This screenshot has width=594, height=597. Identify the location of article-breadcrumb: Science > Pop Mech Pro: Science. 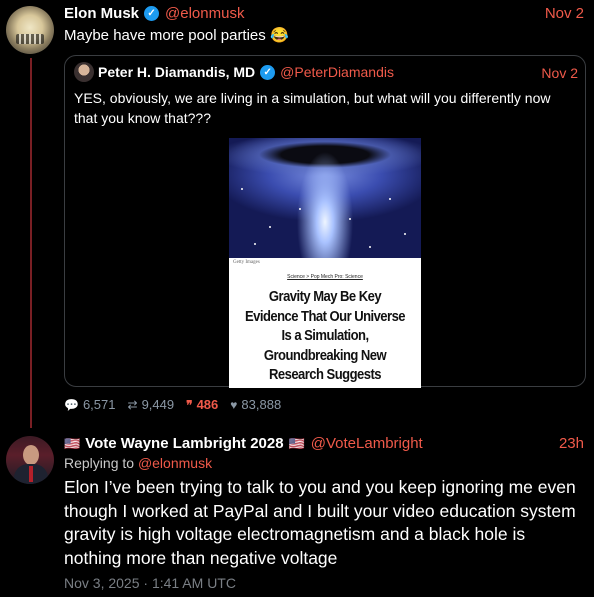
(325, 277).